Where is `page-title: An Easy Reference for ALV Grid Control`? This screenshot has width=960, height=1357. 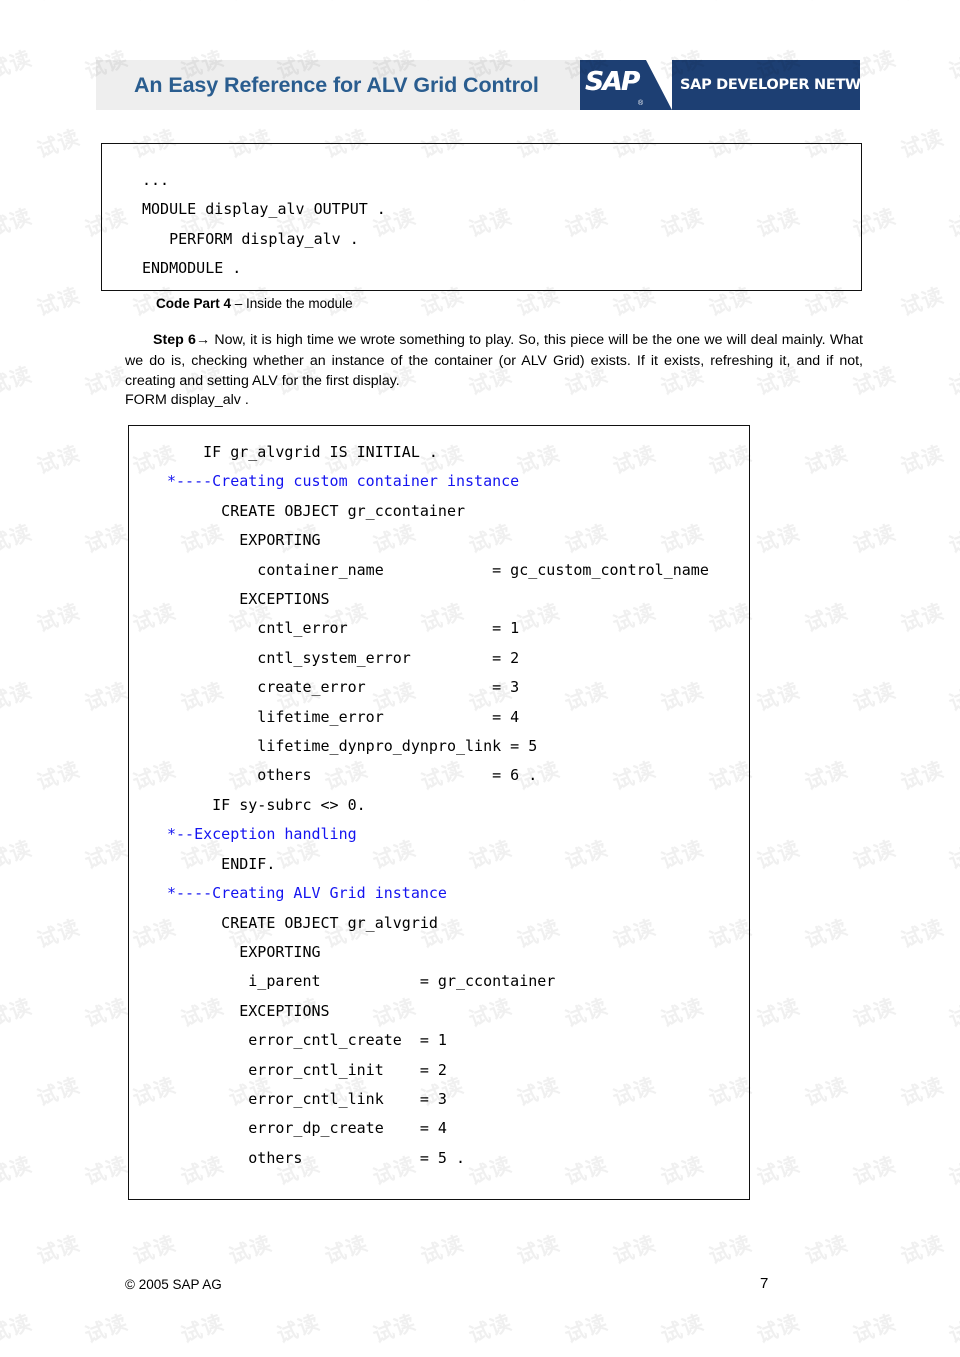 page-title: An Easy Reference for ALV Grid Control is located at coordinates (336, 84).